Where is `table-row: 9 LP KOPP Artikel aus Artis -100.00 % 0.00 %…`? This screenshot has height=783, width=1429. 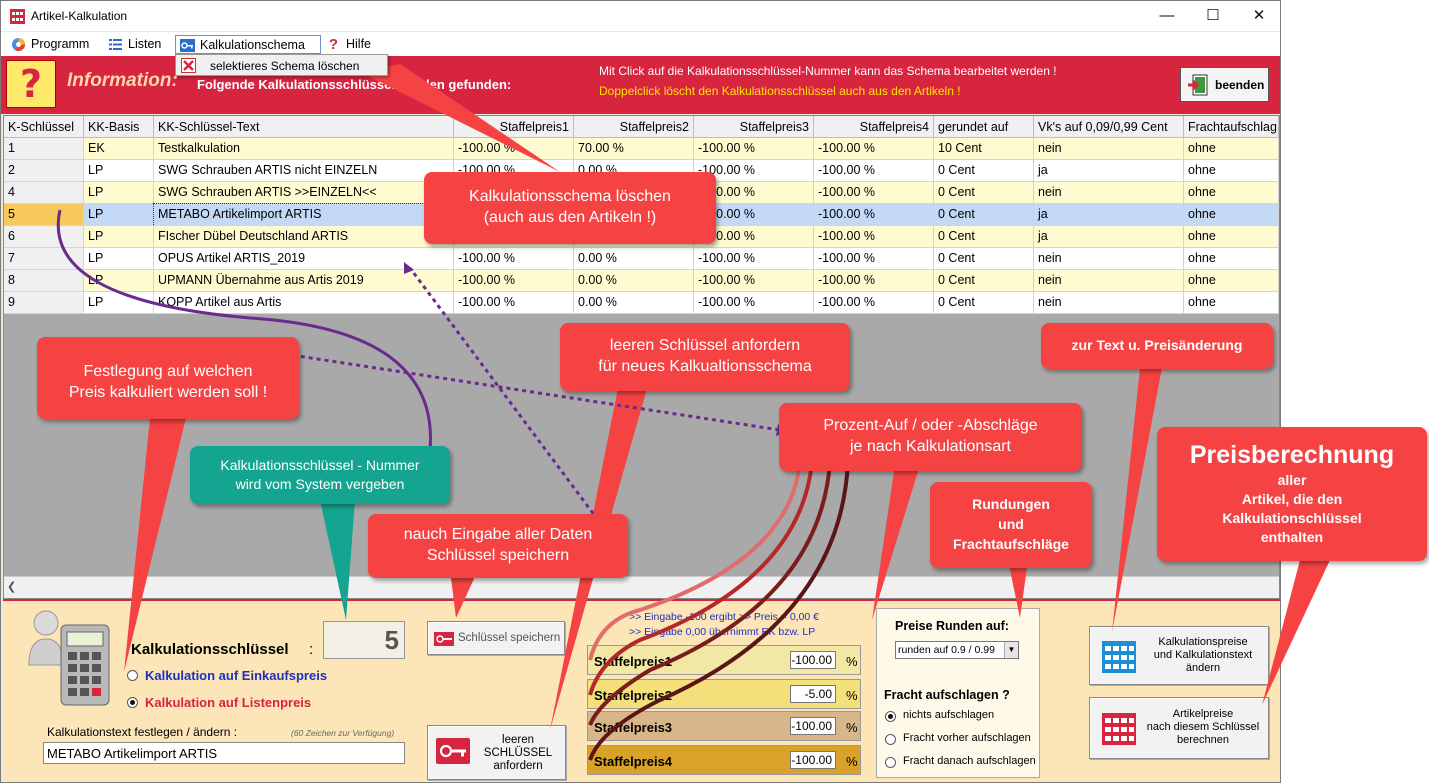
table-row: 9 LP KOPP Artikel aus Artis -100.00 % 0.00 %… is located at coordinates (641, 303).